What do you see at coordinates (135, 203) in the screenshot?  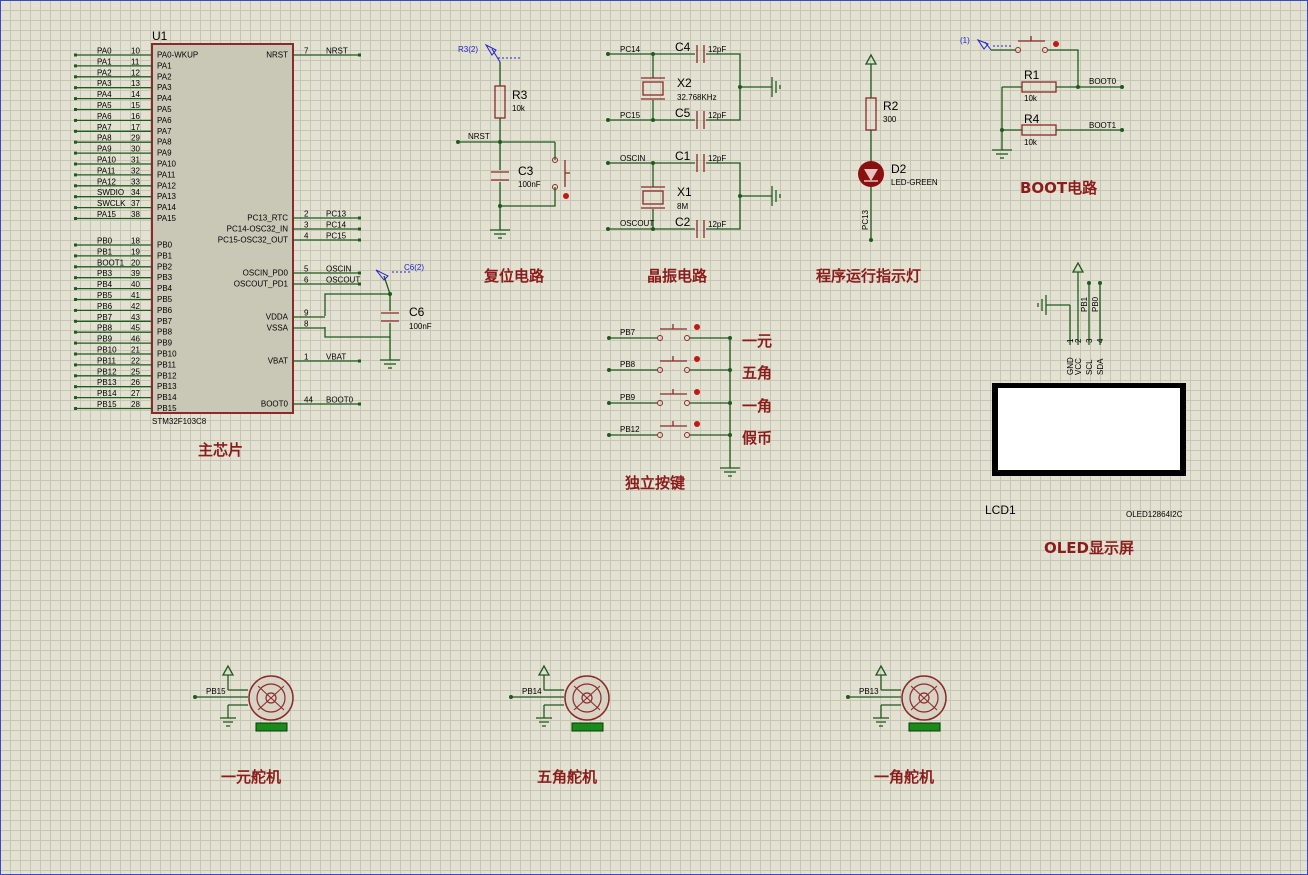 I see `mcu-pin-number: 37` at bounding box center [135, 203].